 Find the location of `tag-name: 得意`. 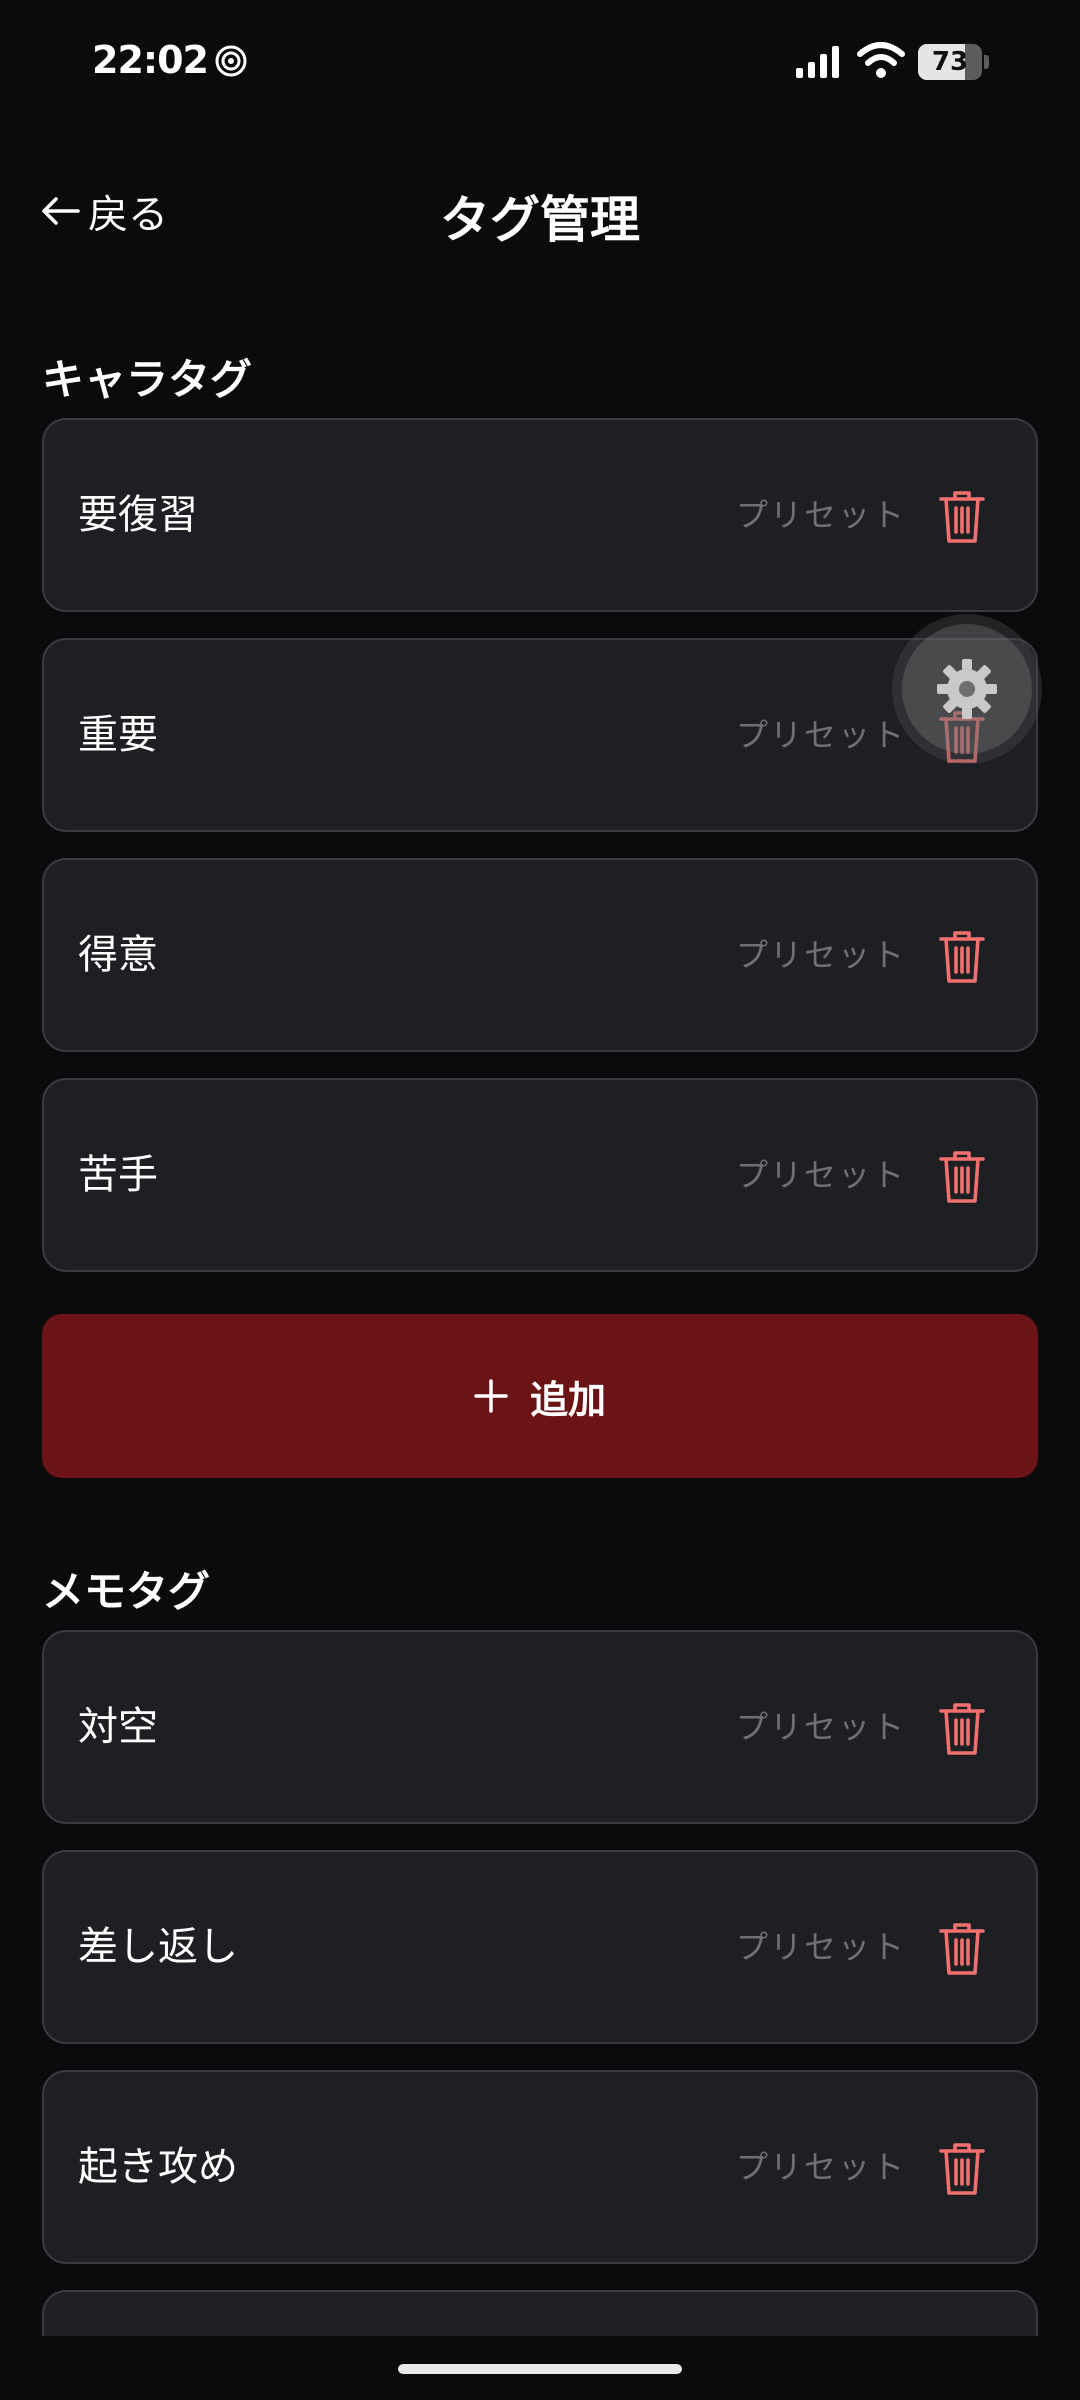

tag-name: 得意 is located at coordinates (118, 955).